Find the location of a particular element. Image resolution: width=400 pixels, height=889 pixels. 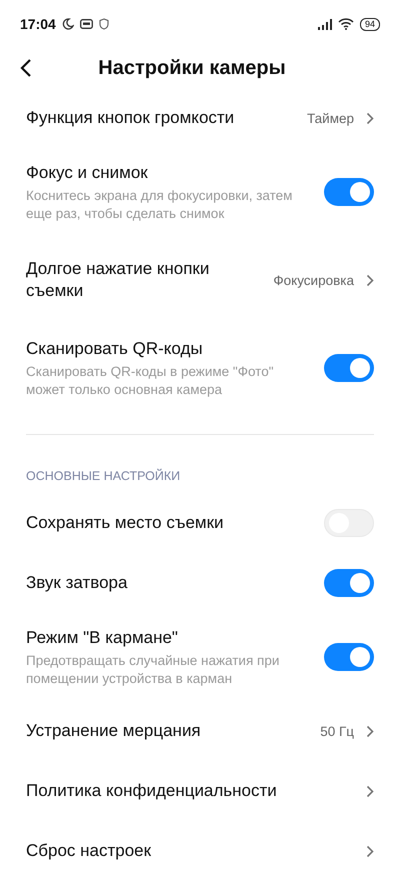

settings-row: Долгое нажатие кнопки съемки Фокусировка is located at coordinates (200, 280).